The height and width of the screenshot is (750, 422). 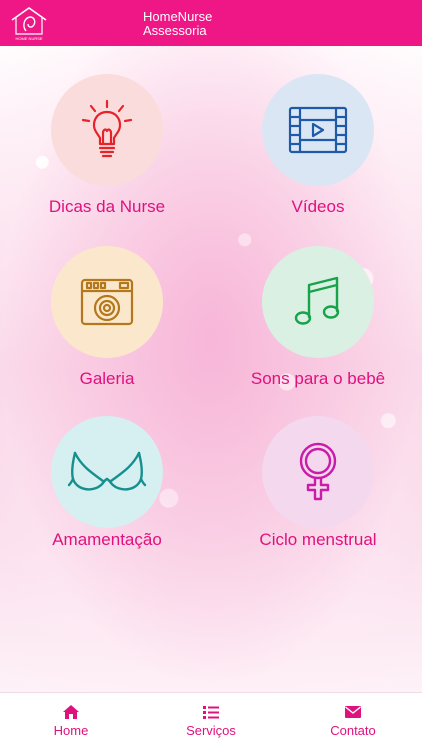 I want to click on menu-label: Sons para o bebê, so click(x=318, y=378).